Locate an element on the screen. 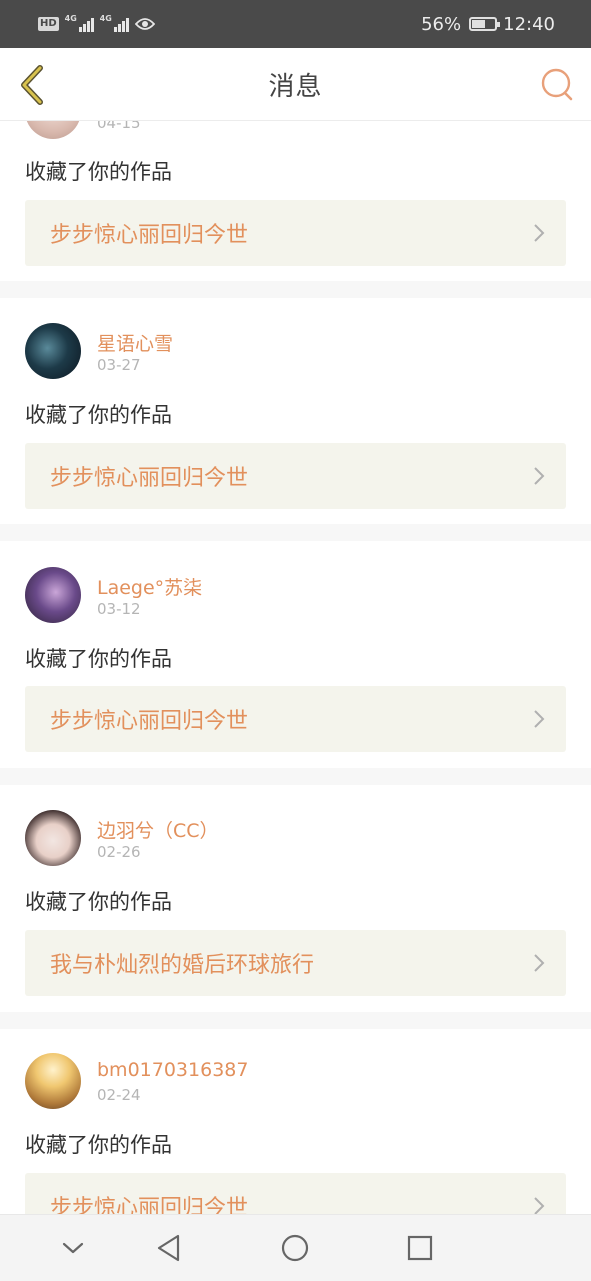  notification-date: 03-27 is located at coordinates (119, 365).